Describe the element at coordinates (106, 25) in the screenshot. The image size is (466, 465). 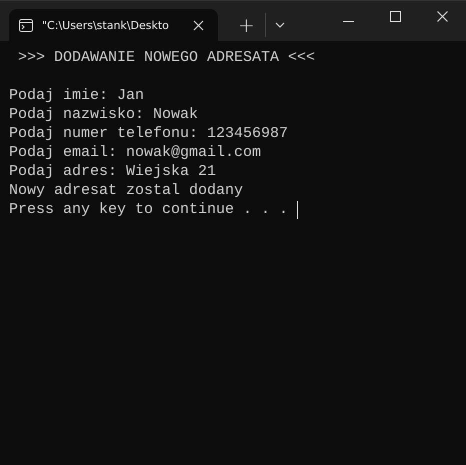
I see `tab-title: "C:\Users\stank\Deskto` at that location.